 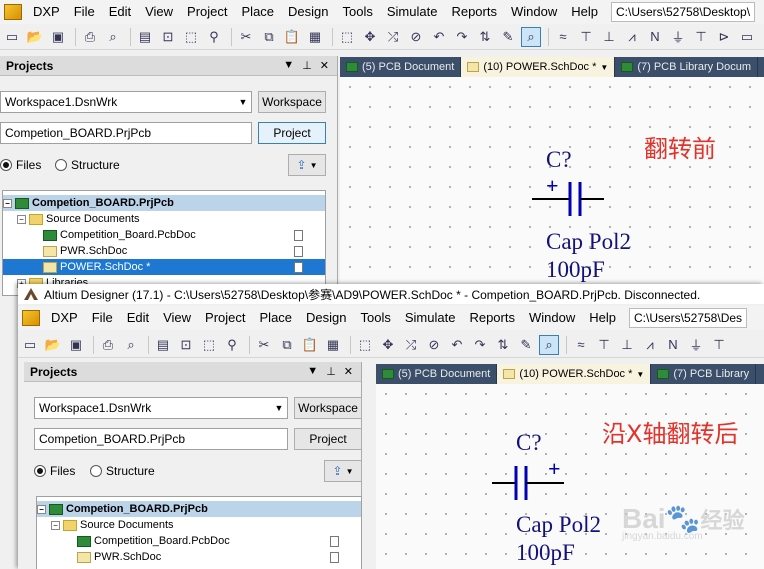 What do you see at coordinates (687, 67) in the screenshot?
I see `tab-pcb-library: (7) PCB Library Docum` at bounding box center [687, 67].